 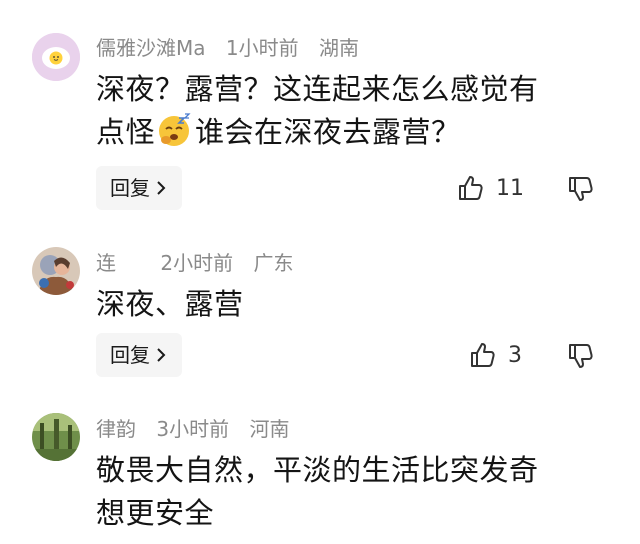 I want to click on username: 儒雅沙滩Ma, so click(x=151, y=48).